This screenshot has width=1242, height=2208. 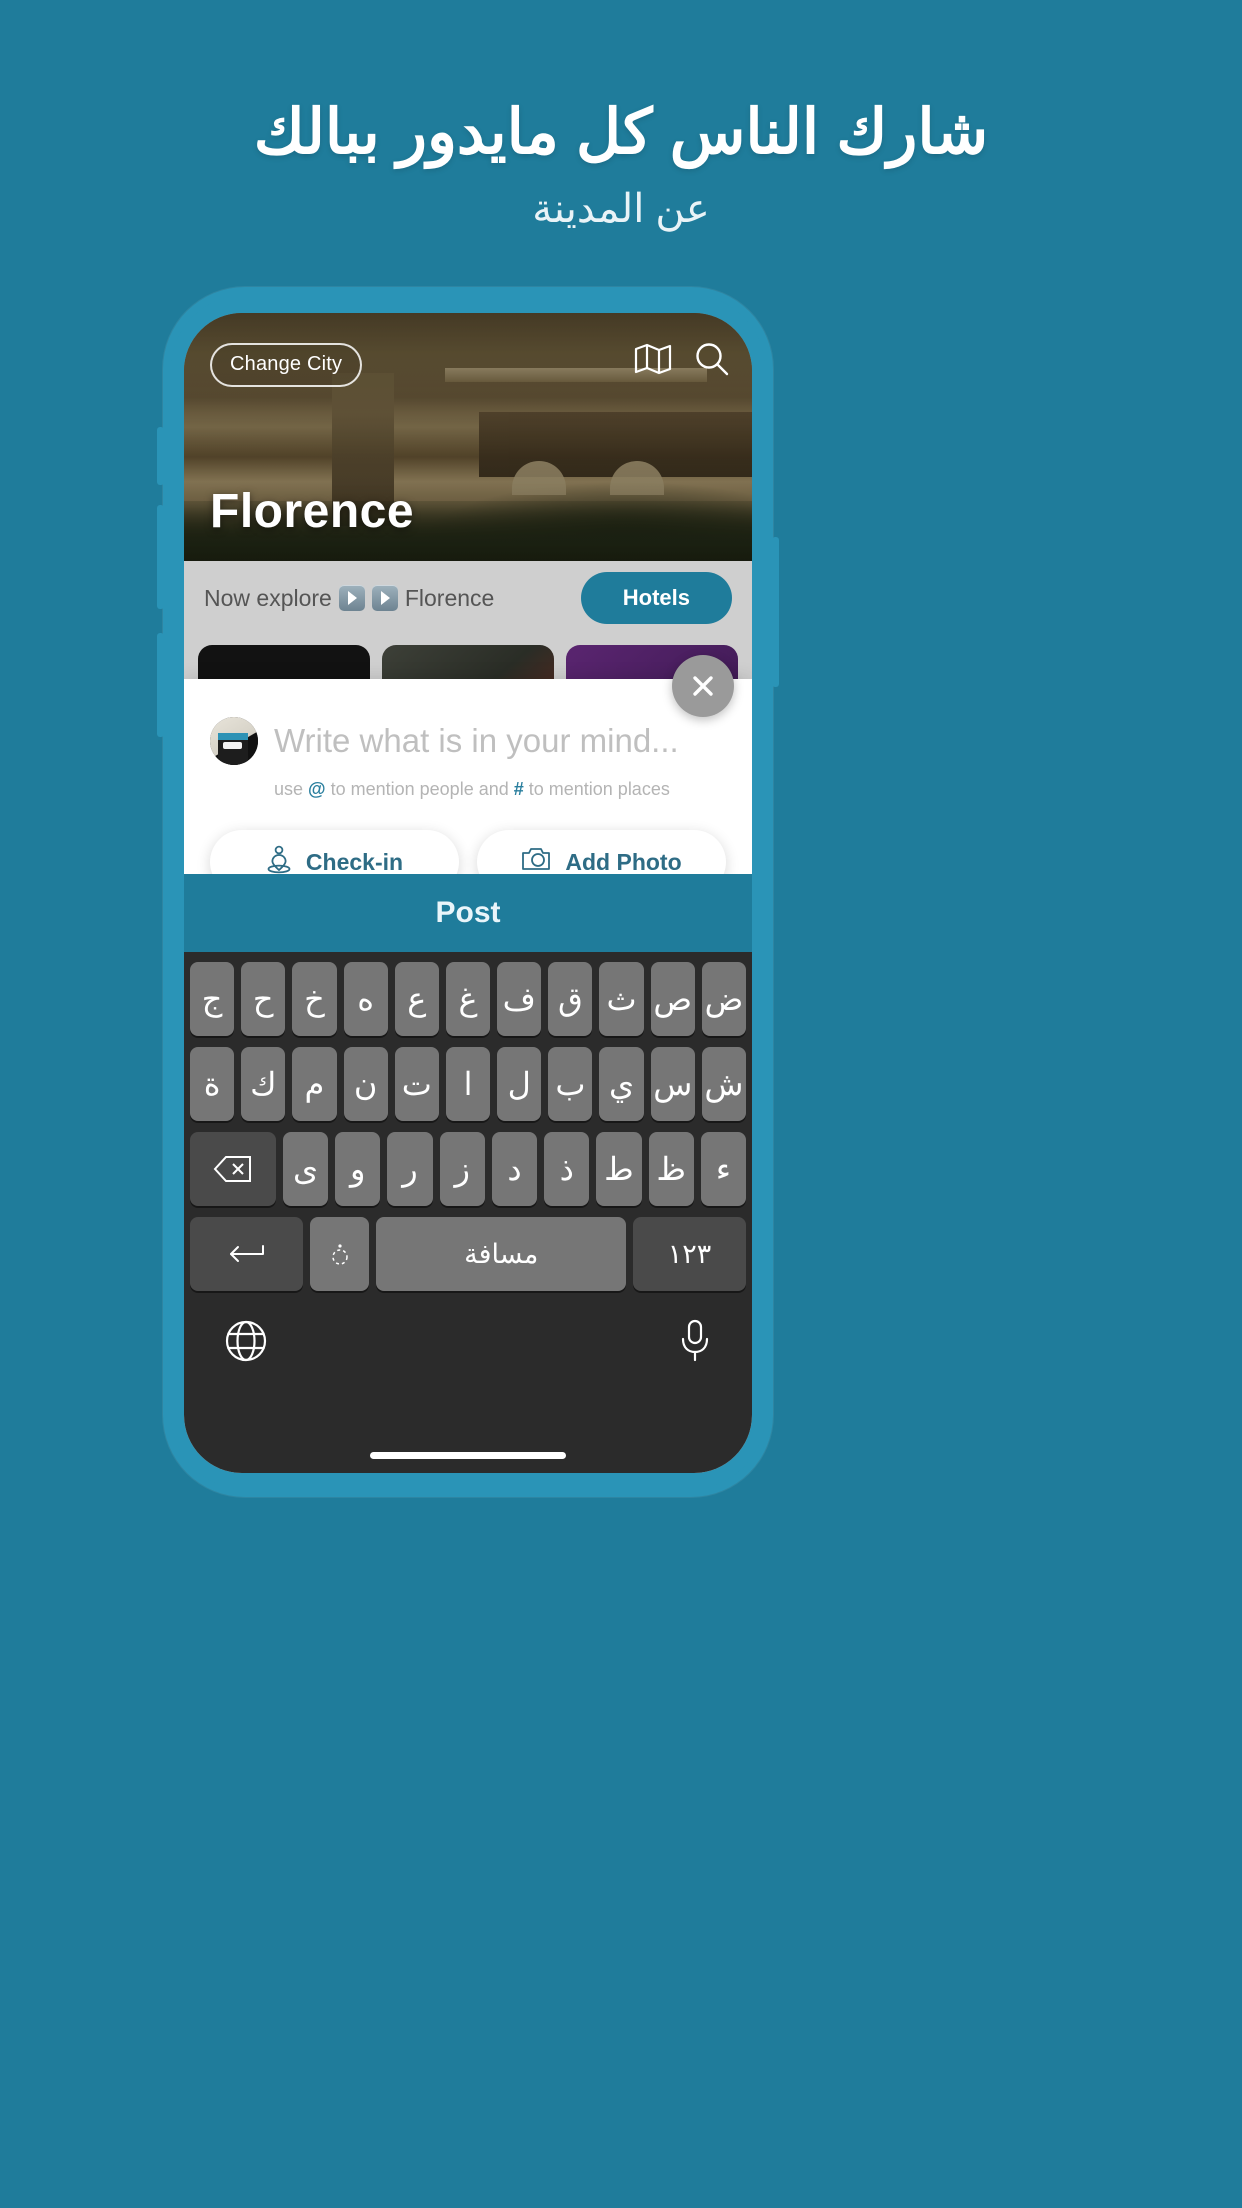 What do you see at coordinates (314, 1084) in the screenshot?
I see `key: م` at bounding box center [314, 1084].